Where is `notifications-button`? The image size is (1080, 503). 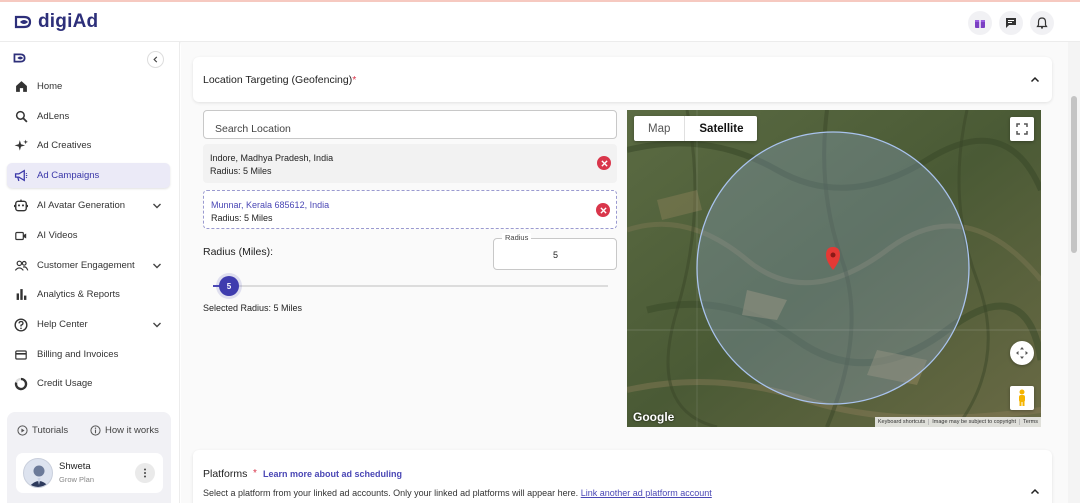 notifications-button is located at coordinates (1042, 23).